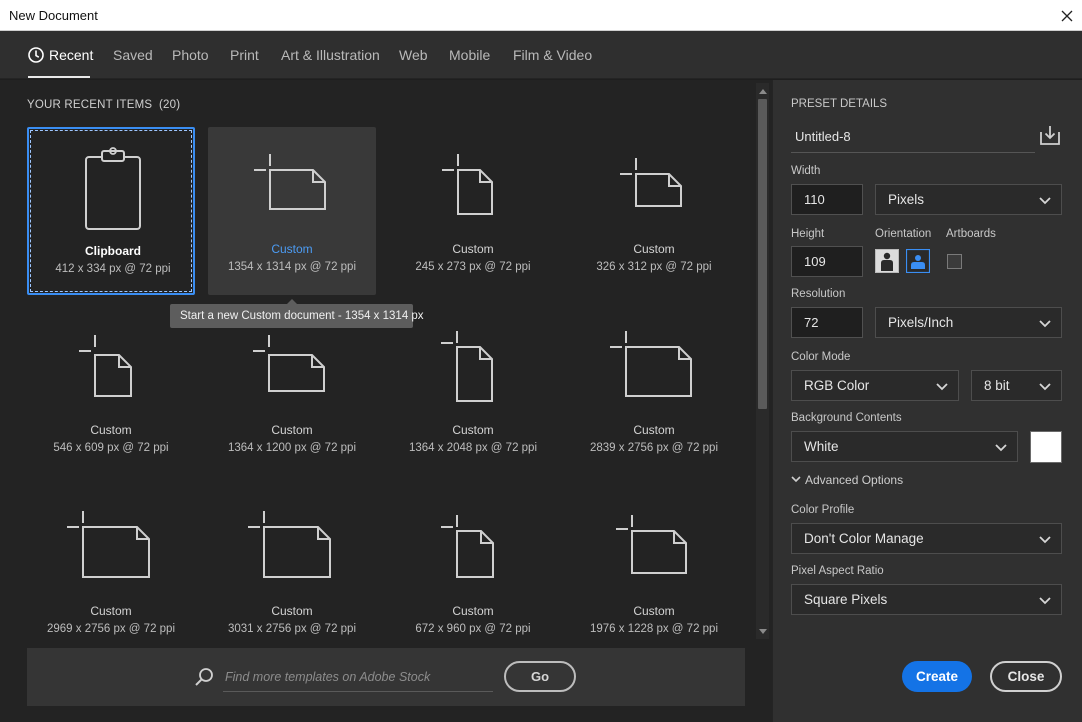 The width and height of the screenshot is (1082, 722). What do you see at coordinates (1046, 447) in the screenshot?
I see `background-color-swatch` at bounding box center [1046, 447].